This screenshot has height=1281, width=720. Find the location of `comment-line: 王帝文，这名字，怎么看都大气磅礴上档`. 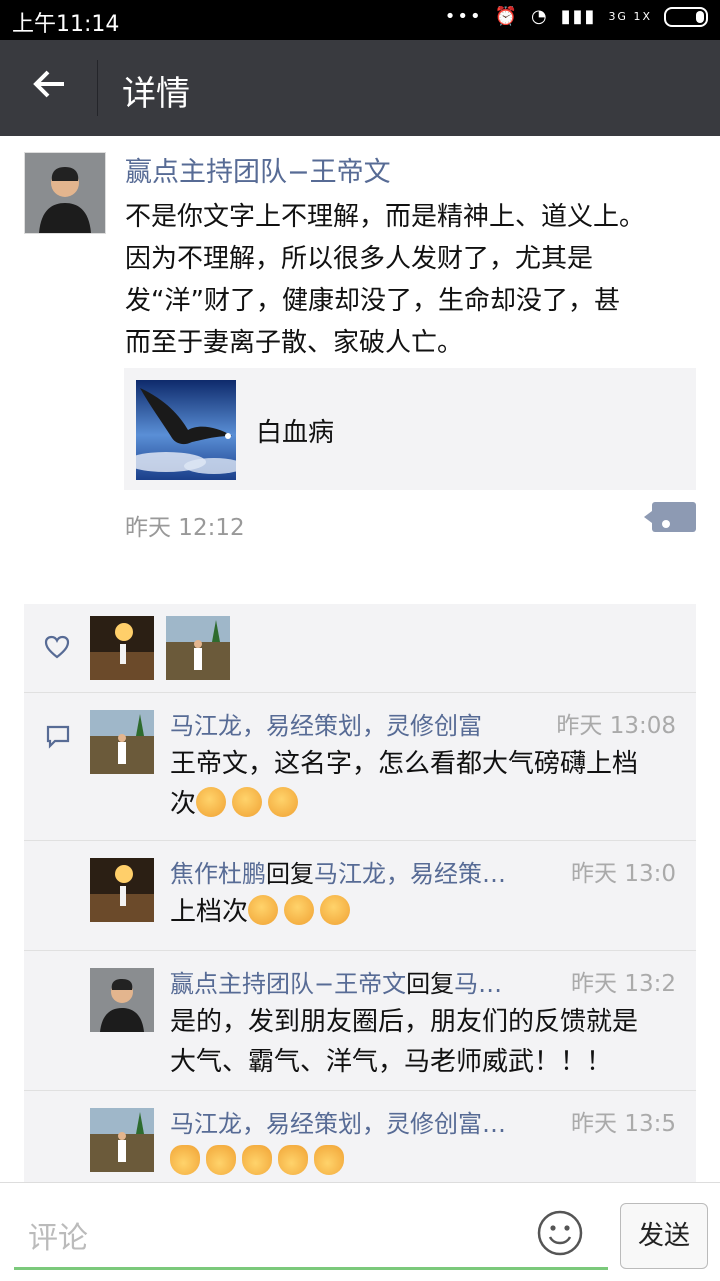

comment-line: 王帝文，这名字，怎么看都大气磅礴上档 is located at coordinates (404, 764).